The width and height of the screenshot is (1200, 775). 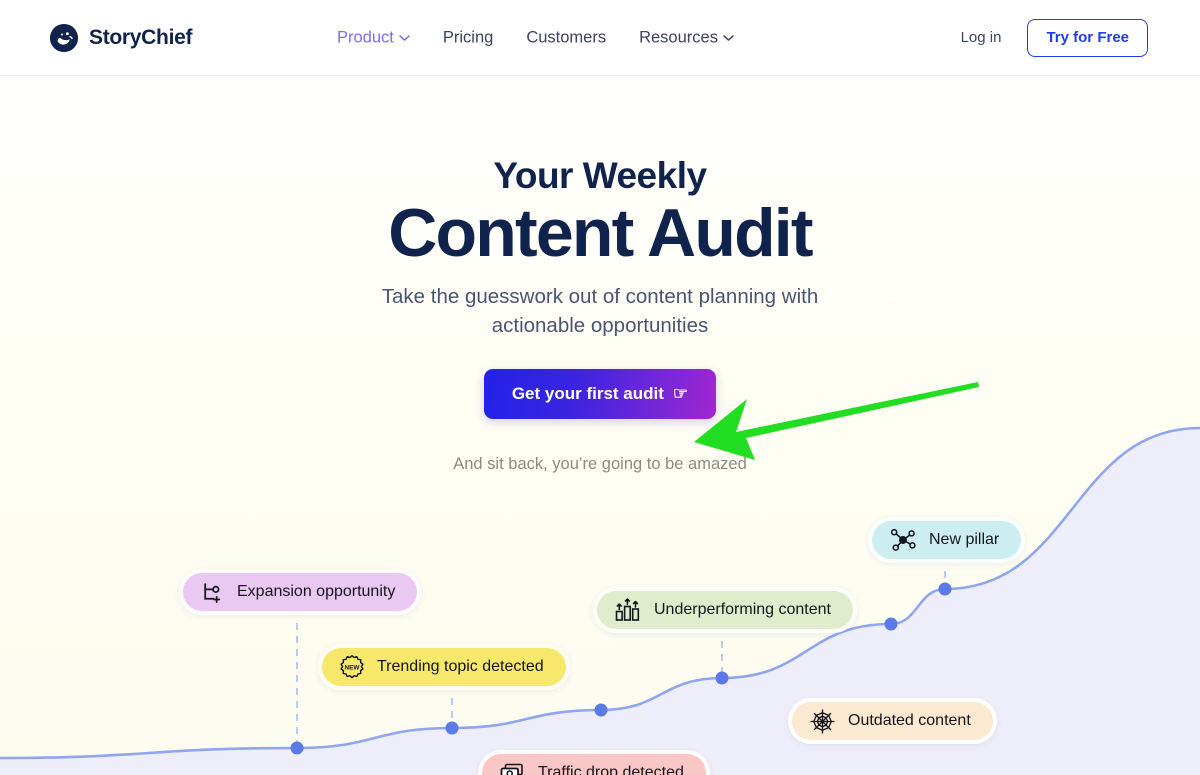 I want to click on banknote-euro-icon, so click(x=511, y=769).